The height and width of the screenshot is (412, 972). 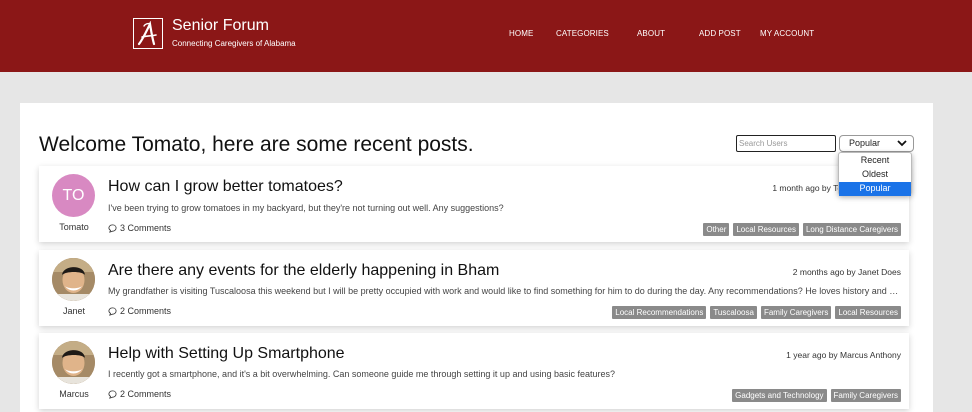 I want to click on post-author: Janet, so click(x=74, y=311).